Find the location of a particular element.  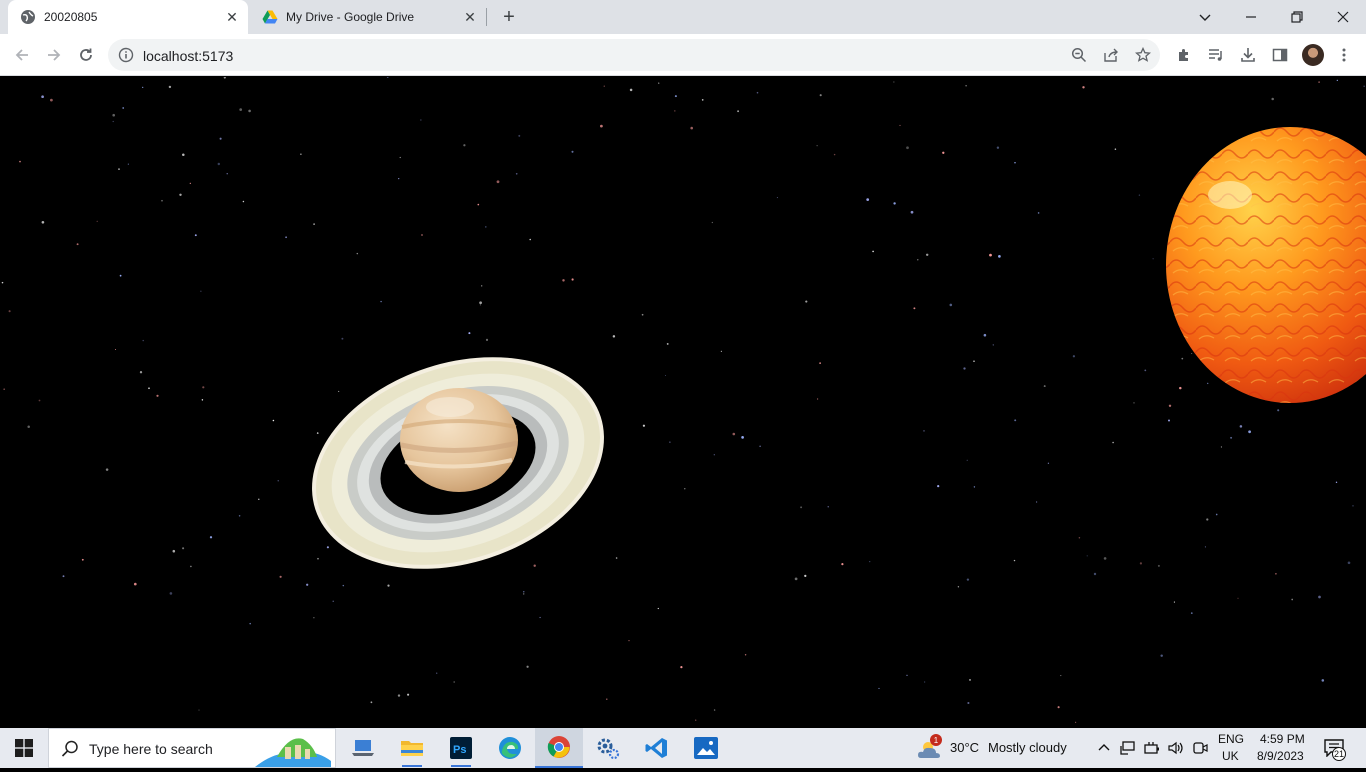

language-region: UK is located at coordinates (1230, 756).